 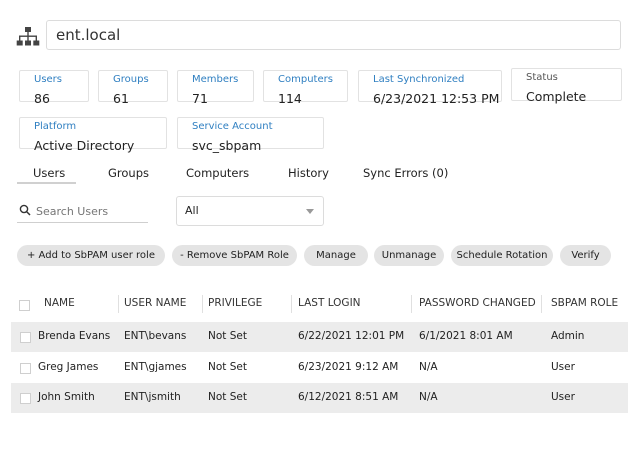 What do you see at coordinates (310, 211) in the screenshot?
I see `chevron-down-icon` at bounding box center [310, 211].